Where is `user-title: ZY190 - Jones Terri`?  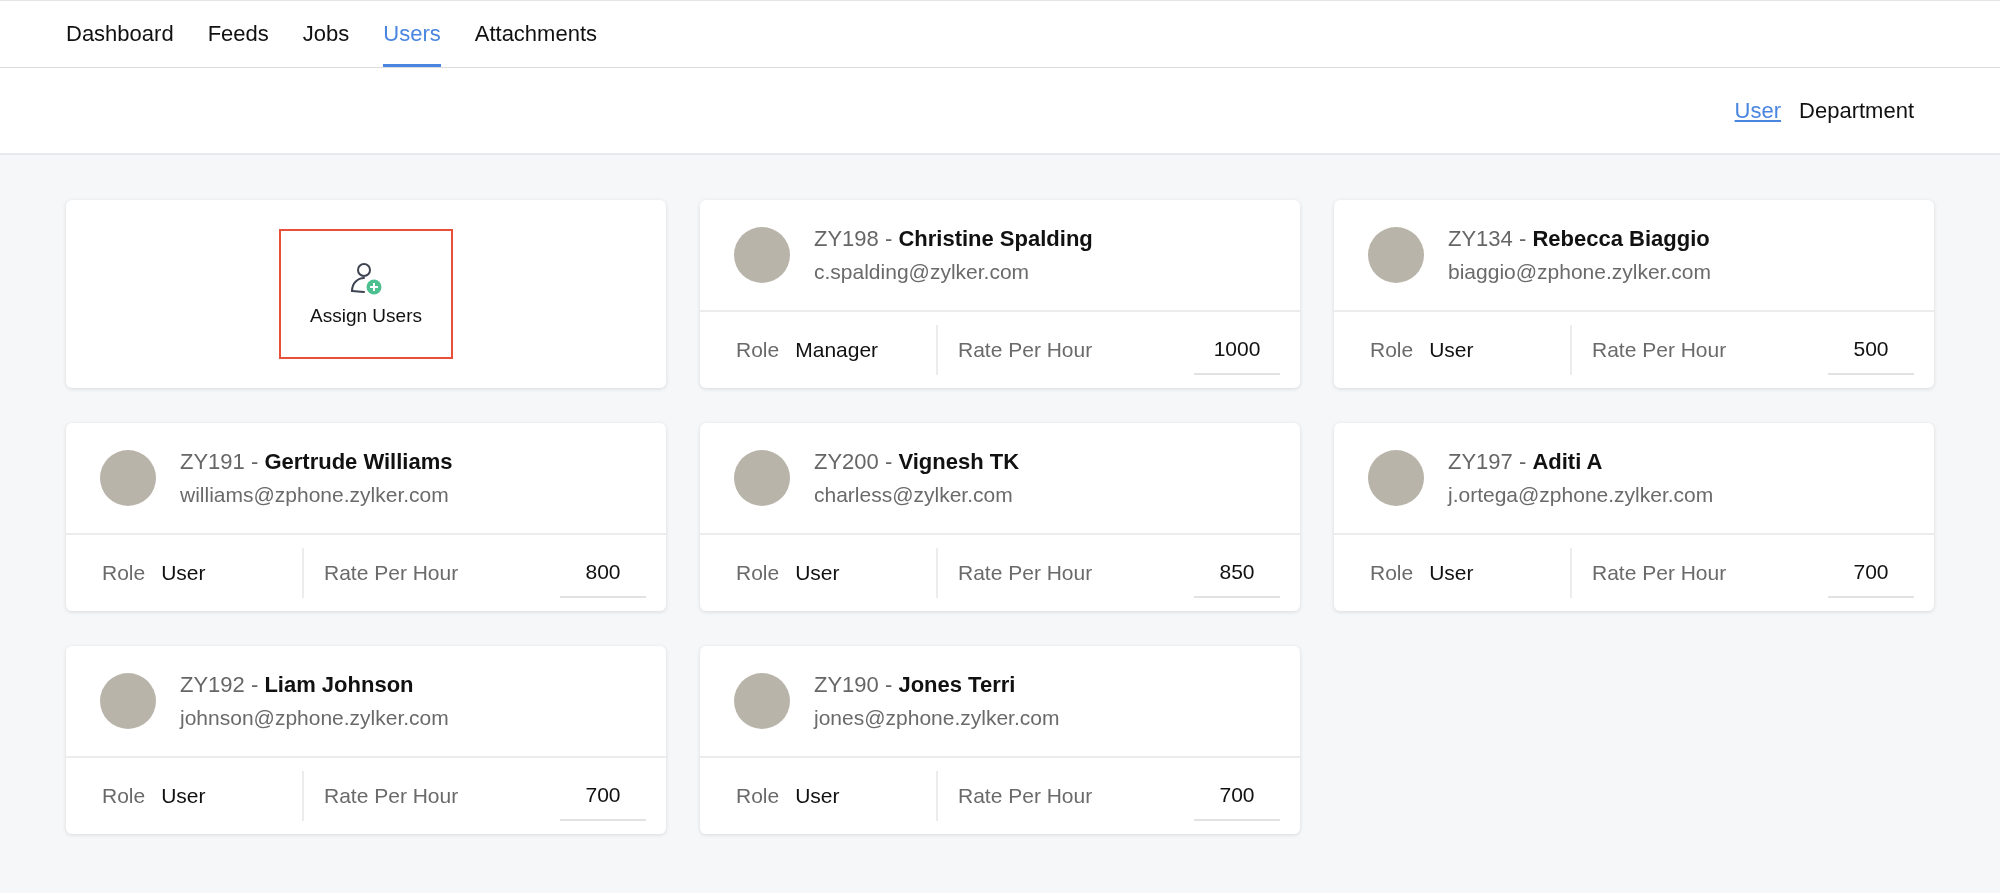
user-title: ZY190 - Jones Terri is located at coordinates (915, 685).